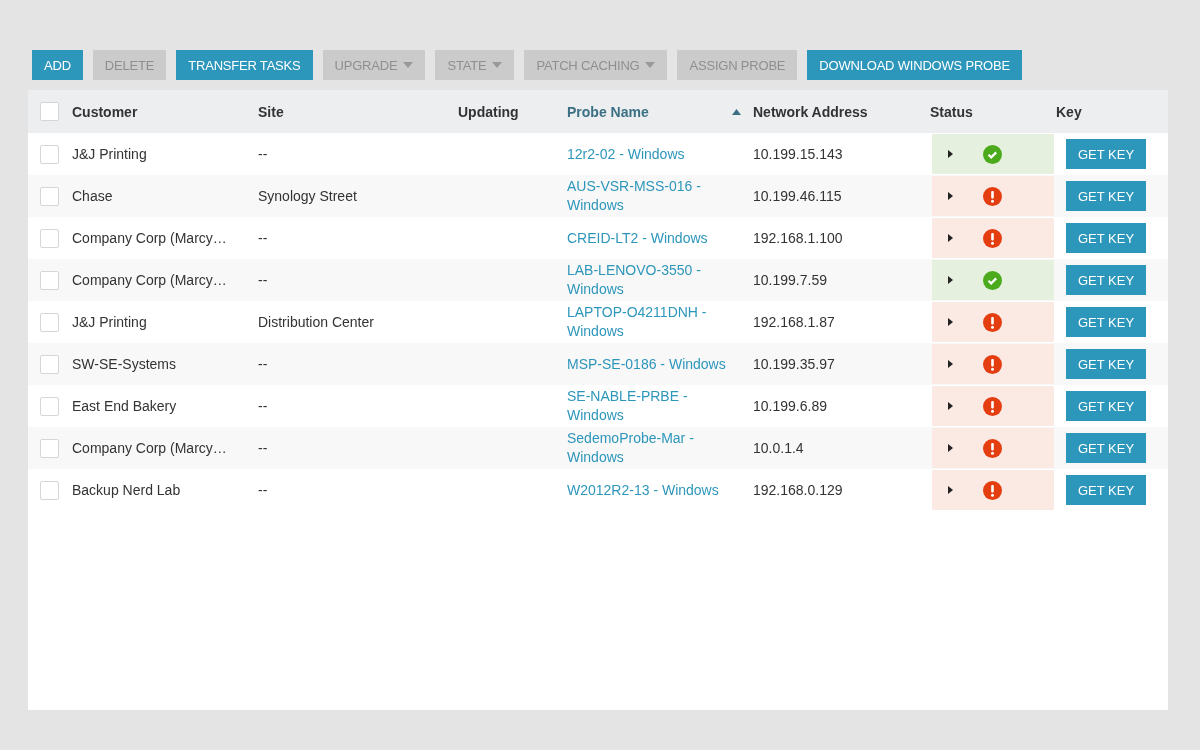  I want to click on probe-name-link: SedemoProbe-Mar - Windows, so click(652, 448).